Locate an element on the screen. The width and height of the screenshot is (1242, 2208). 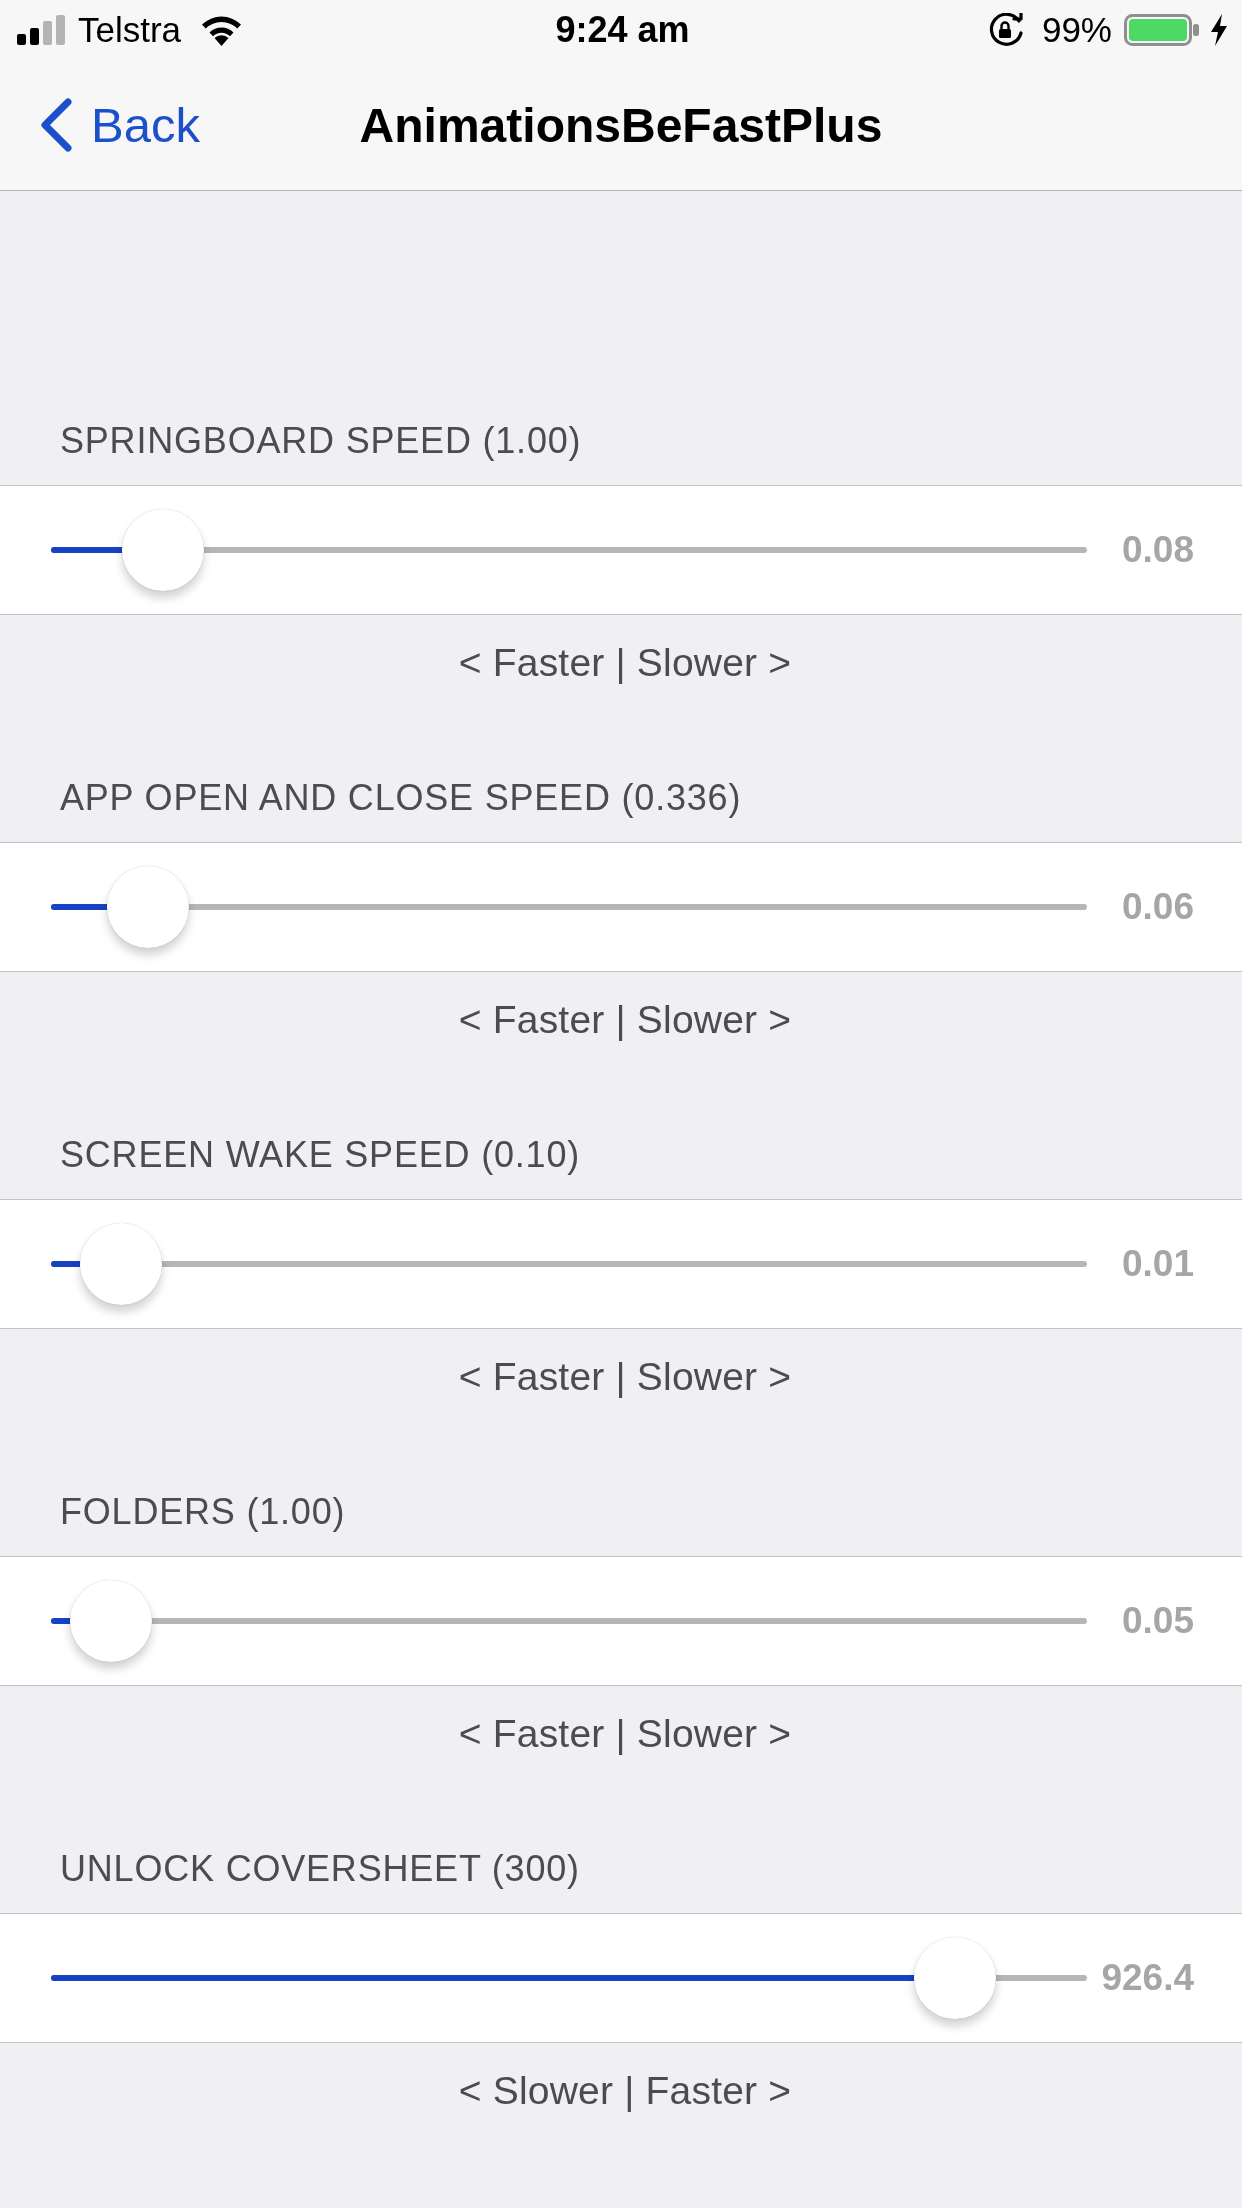
battery-percentage: 99% is located at coordinates (1076, 30).